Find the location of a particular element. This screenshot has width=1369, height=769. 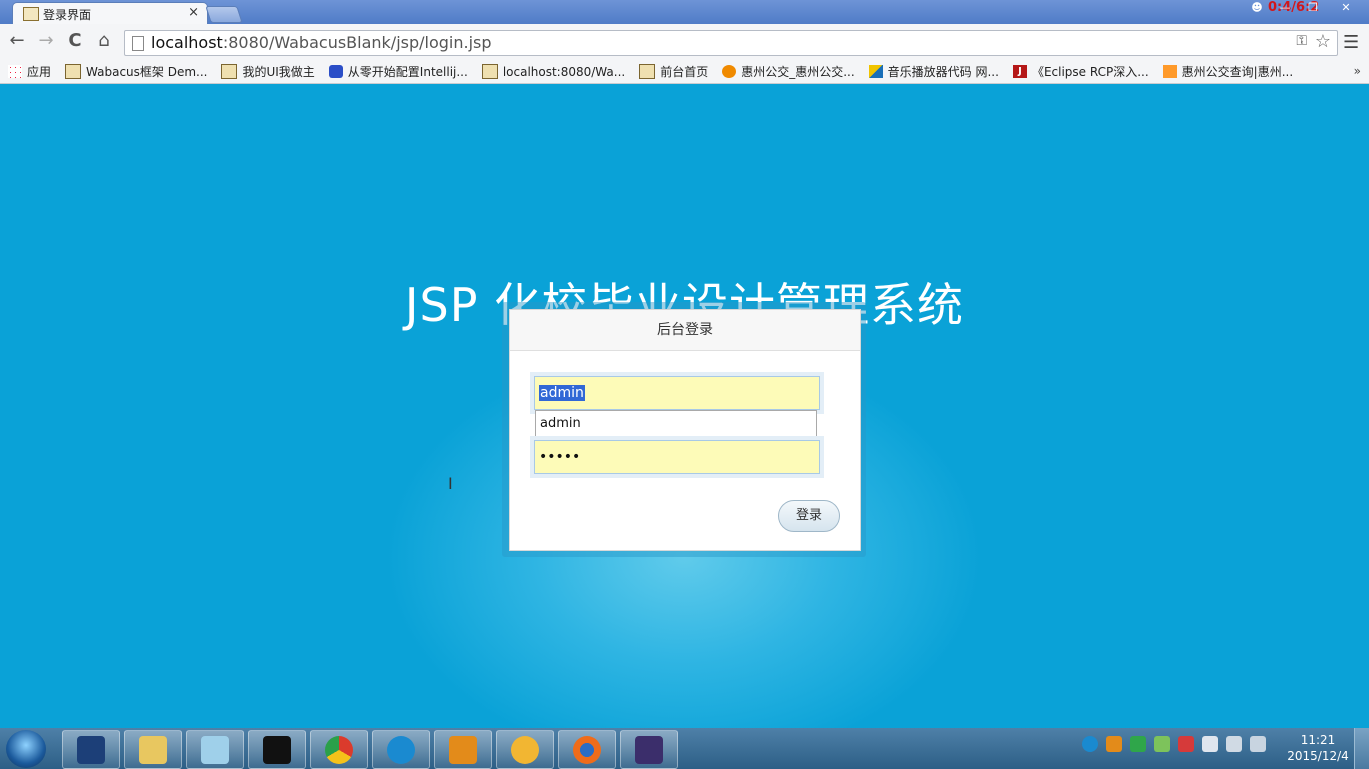

bookmark-item: 我的UI我做主 is located at coordinates (268, 71).